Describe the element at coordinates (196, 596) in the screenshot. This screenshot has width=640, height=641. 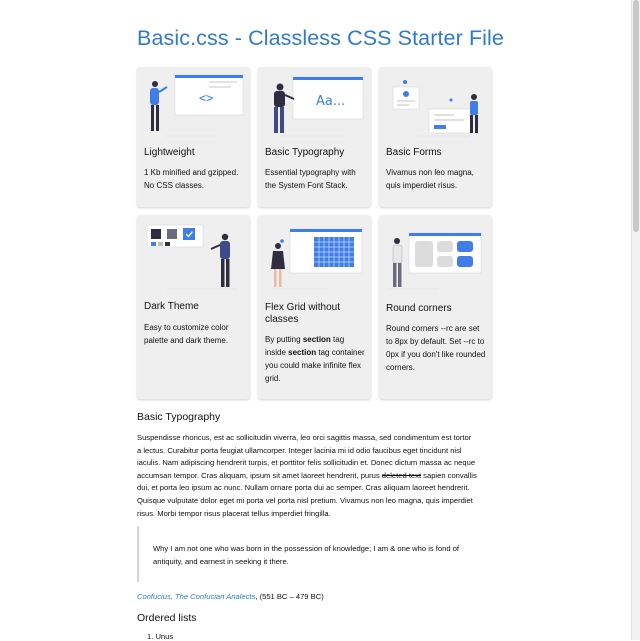
I see `citation-link: Confucius, The Confucian Analects` at that location.